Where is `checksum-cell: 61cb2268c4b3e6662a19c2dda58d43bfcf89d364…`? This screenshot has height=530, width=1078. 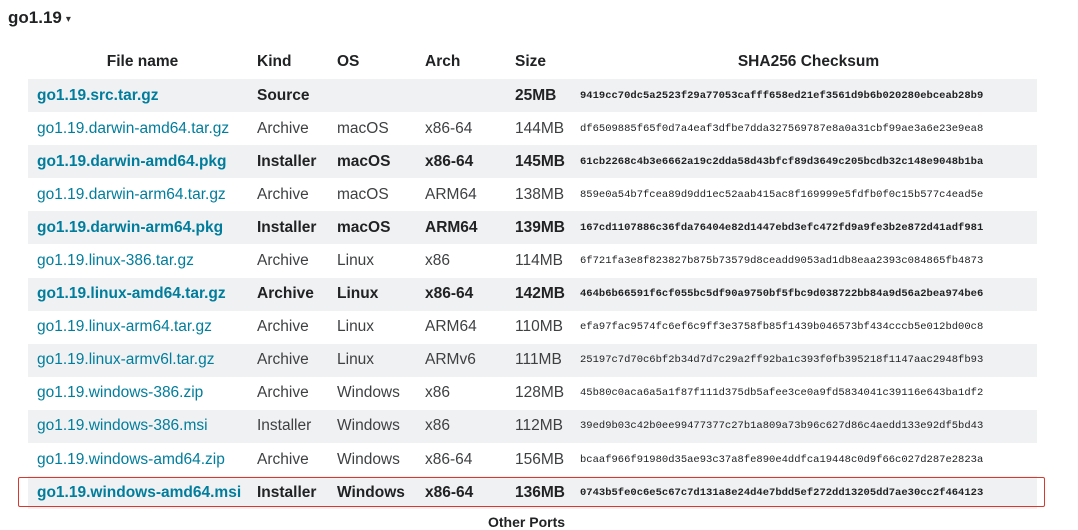
checksum-cell: 61cb2268c4b3e6662a19c2dda58d43bfcf89d364… is located at coordinates (808, 162).